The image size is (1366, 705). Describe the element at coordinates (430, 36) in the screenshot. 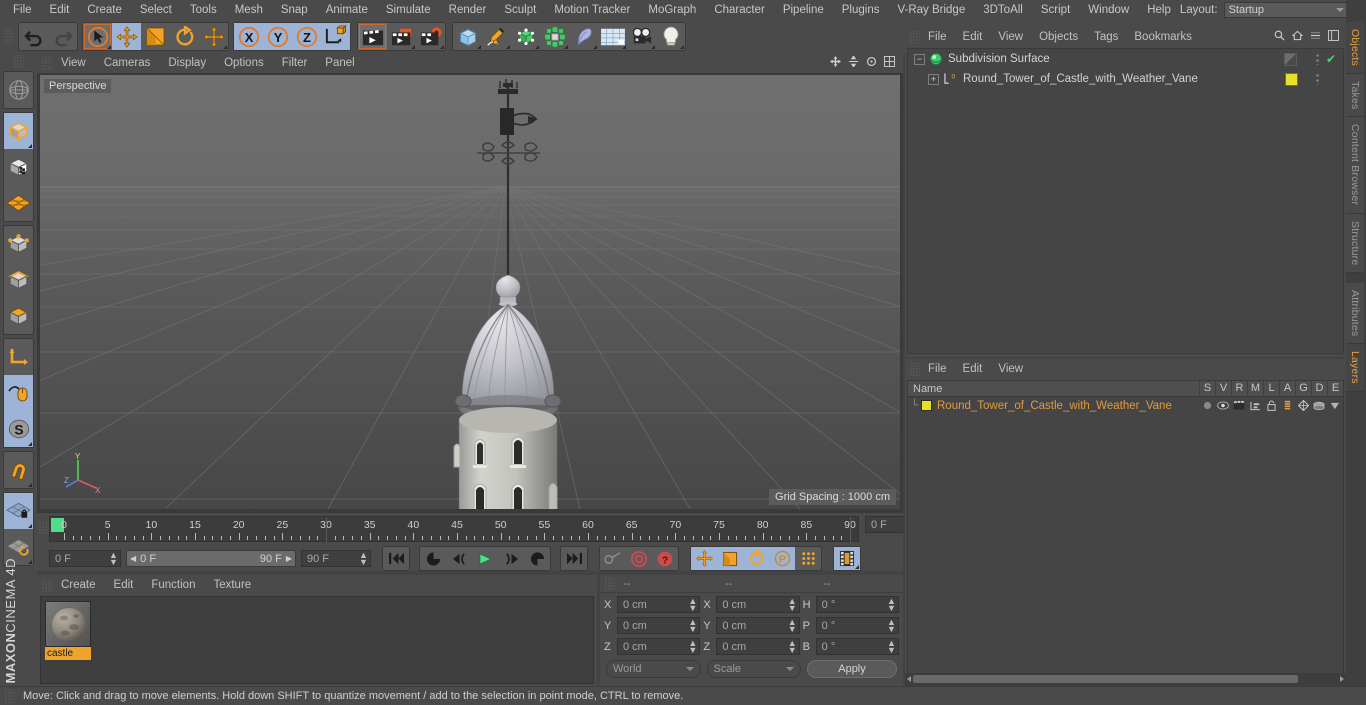

I see `render-settings-button` at that location.